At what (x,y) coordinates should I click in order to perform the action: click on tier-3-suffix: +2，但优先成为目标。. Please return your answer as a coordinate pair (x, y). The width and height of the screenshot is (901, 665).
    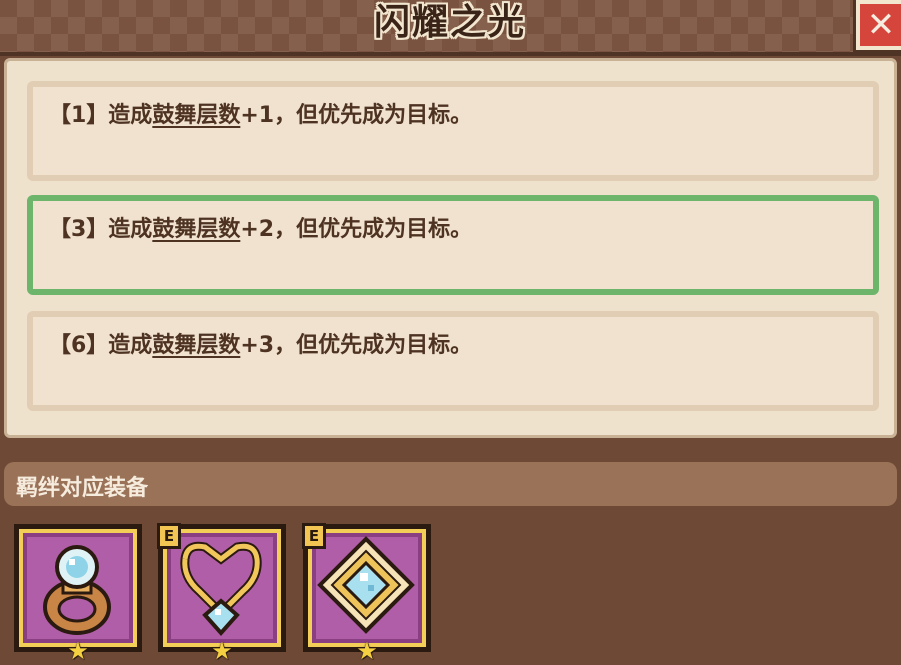
    Looking at the image, I should click on (356, 229).